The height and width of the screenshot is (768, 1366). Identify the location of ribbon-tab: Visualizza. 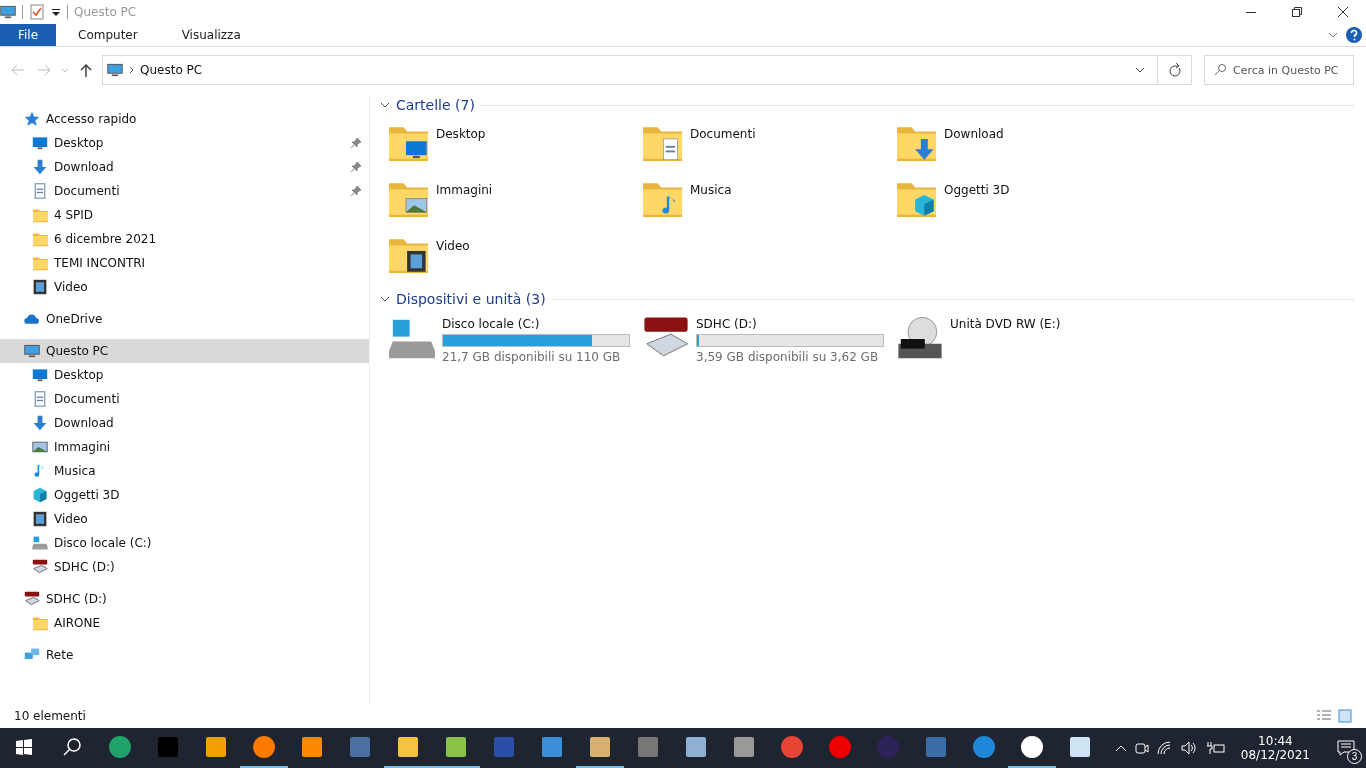
(211, 35).